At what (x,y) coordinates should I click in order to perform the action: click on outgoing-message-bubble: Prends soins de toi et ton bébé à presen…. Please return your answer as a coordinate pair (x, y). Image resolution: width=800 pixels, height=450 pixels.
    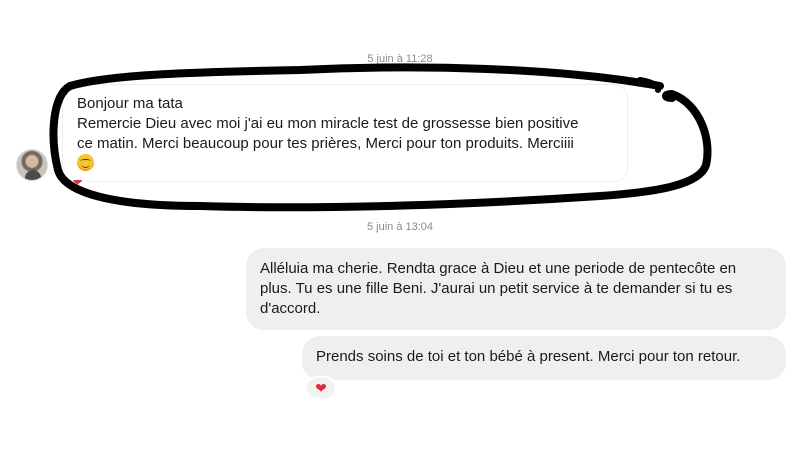
    Looking at the image, I should click on (544, 358).